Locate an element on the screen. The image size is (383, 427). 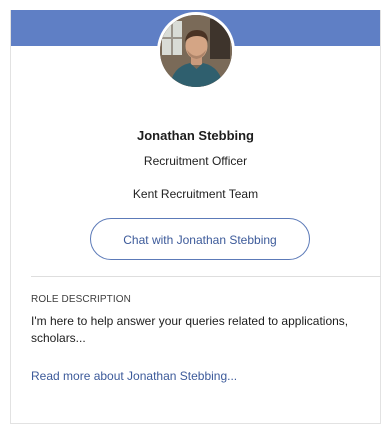
avatar is located at coordinates (196, 51).